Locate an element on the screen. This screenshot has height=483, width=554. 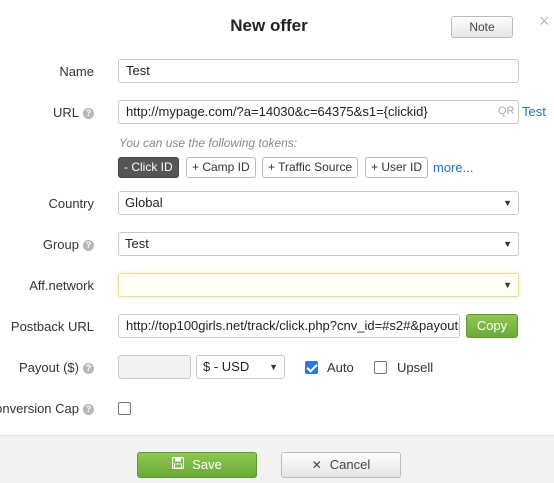
qr-code-button: QR is located at coordinates (506, 111).